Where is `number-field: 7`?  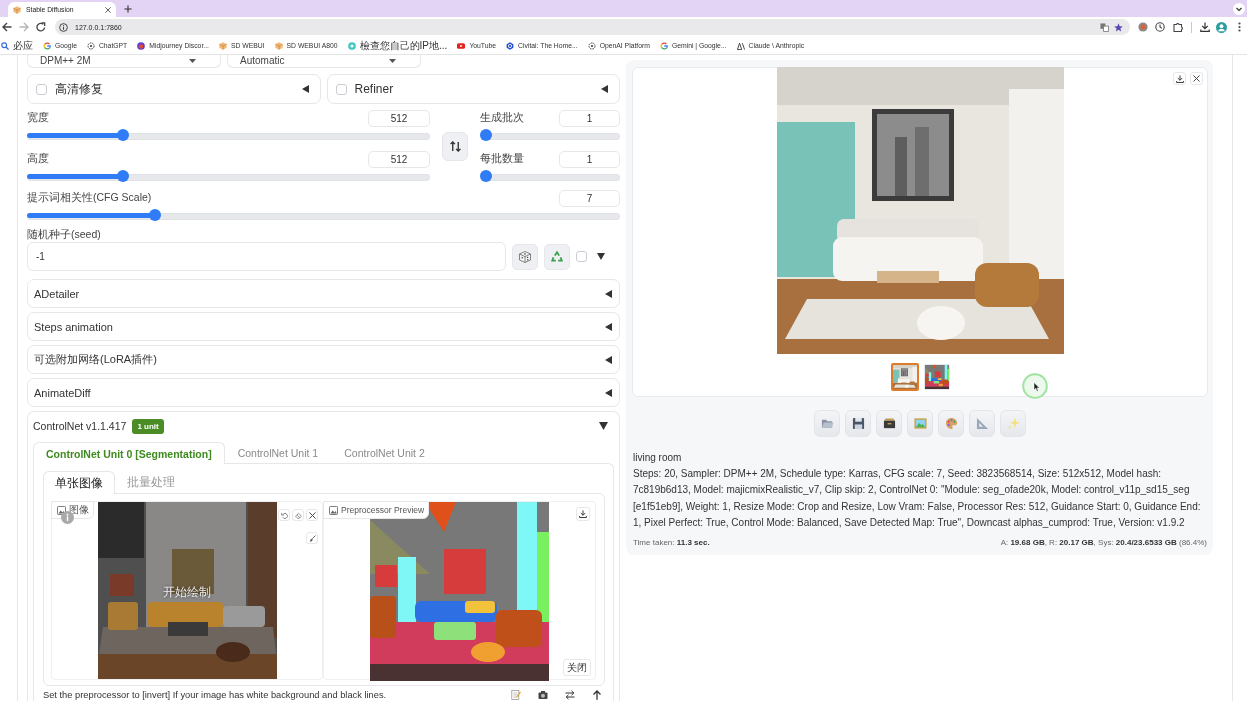 number-field: 7 is located at coordinates (589, 198).